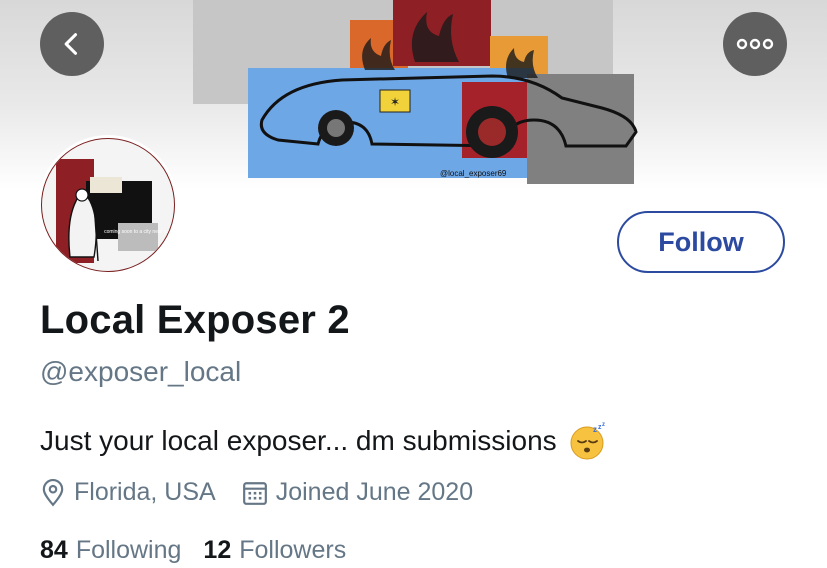 The image size is (827, 568). I want to click on back-button, so click(72, 44).